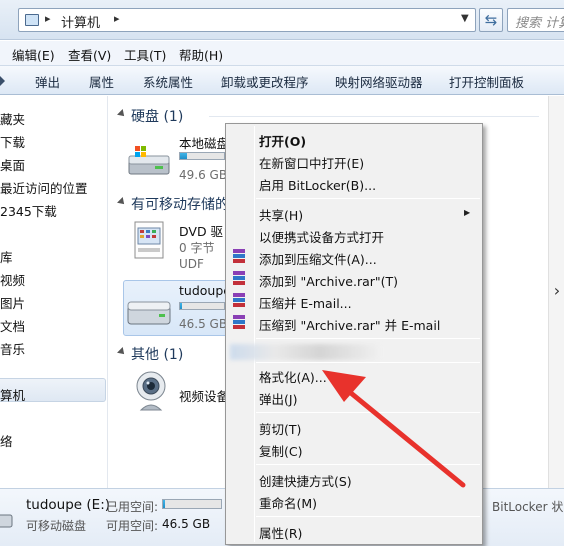 Image resolution: width=564 pixels, height=546 pixels. I want to click on nav-item-2345-downloads: 2345下载, so click(28, 210).